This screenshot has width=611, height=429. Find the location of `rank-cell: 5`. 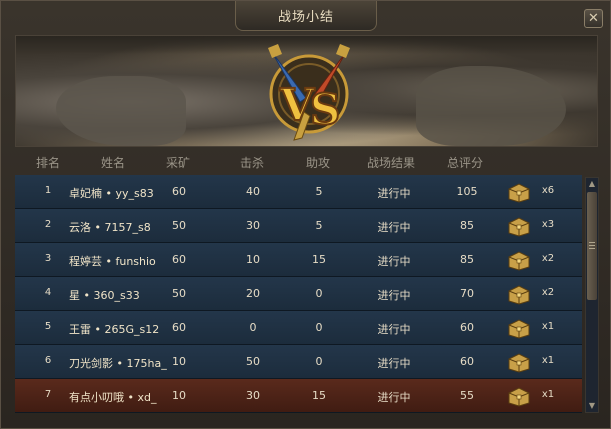

rank-cell: 5 is located at coordinates (48, 326).